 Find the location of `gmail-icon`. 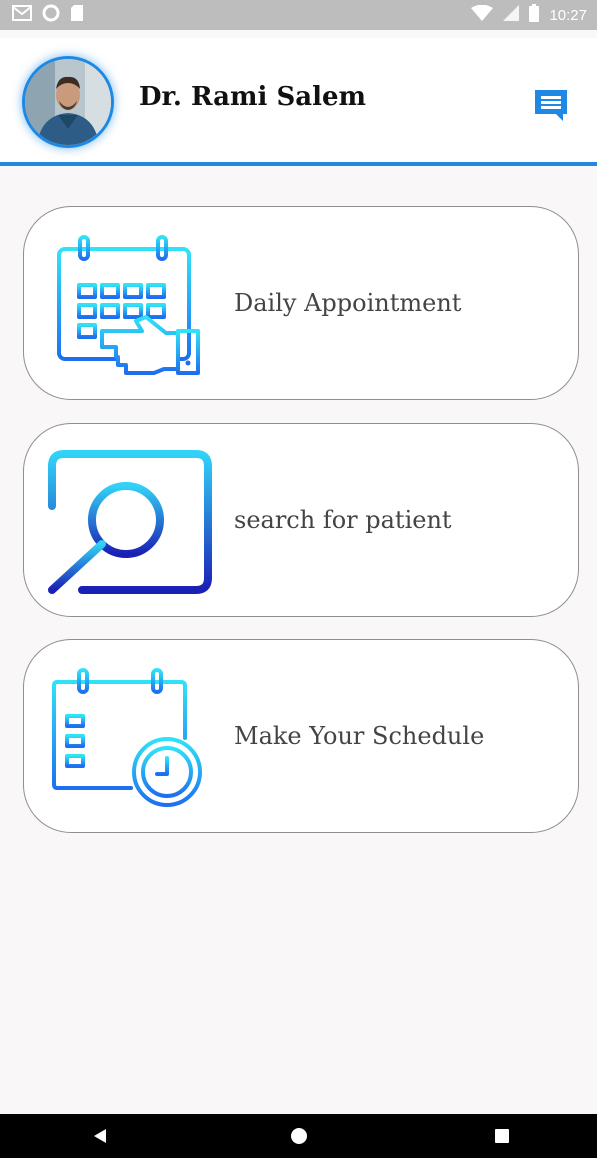

gmail-icon is located at coordinates (22, 15).